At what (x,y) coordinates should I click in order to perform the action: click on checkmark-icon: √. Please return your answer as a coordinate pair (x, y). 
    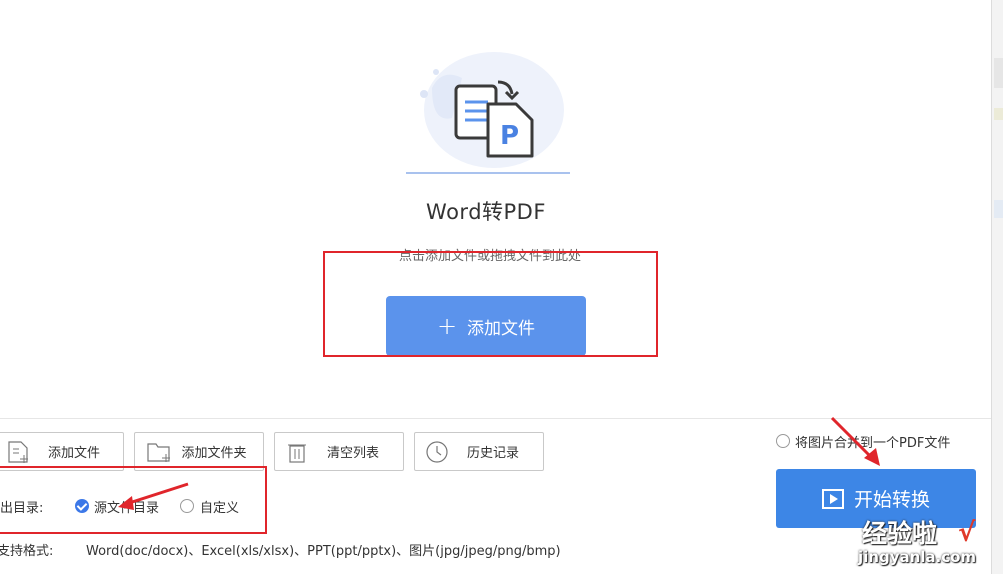
    Looking at the image, I should click on (967, 533).